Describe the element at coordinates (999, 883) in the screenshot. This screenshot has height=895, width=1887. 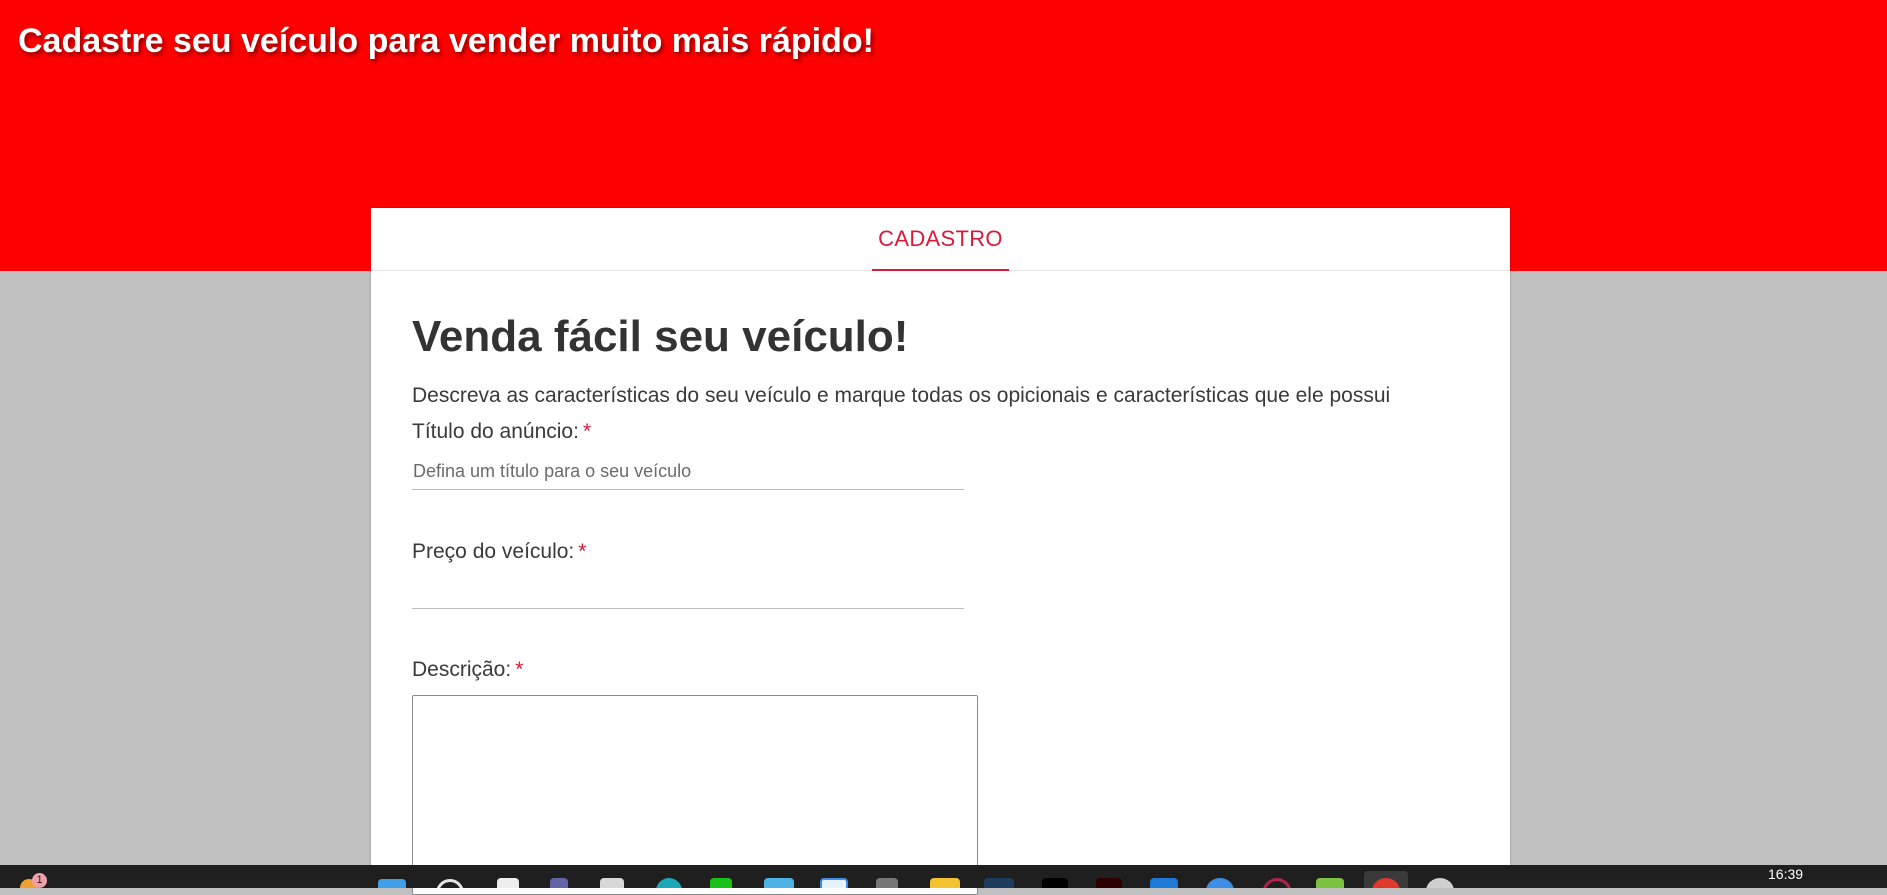
I see `vscode-icon` at that location.